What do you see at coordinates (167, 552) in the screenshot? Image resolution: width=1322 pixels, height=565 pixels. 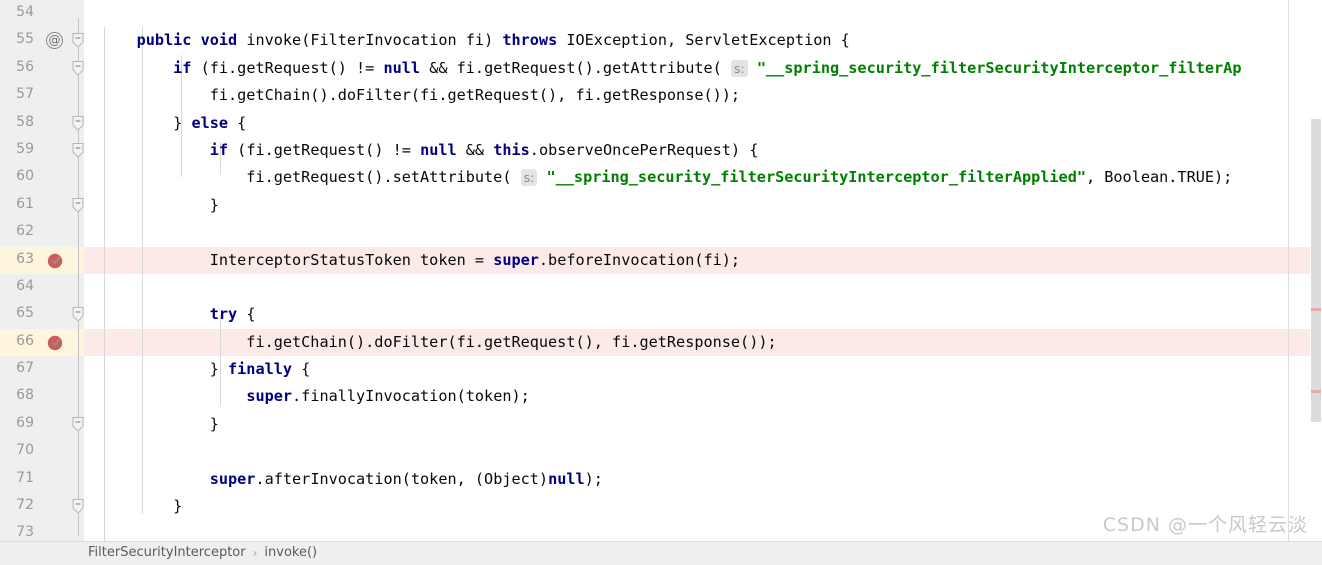 I see `breadcrumb-item: FilterSecurityInterceptor` at bounding box center [167, 552].